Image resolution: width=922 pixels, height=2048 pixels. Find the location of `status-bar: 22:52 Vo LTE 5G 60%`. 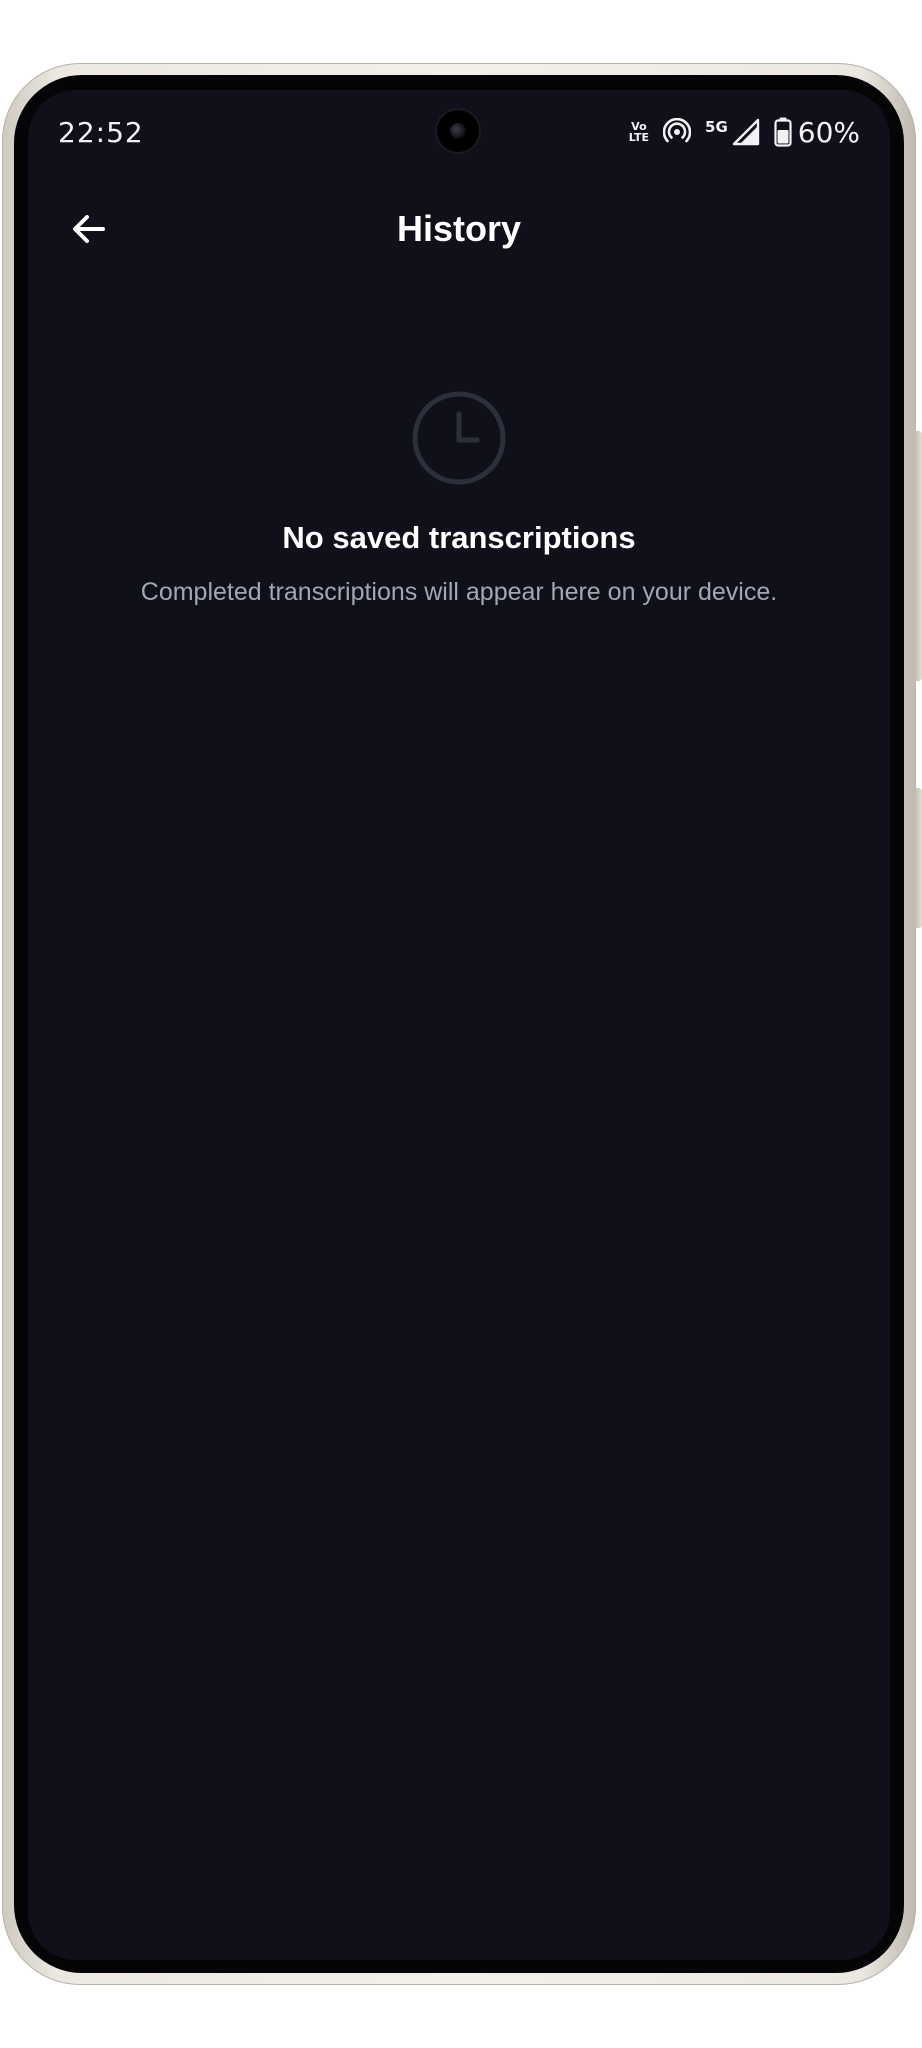

status-bar: 22:52 Vo LTE 5G 60% is located at coordinates (459, 131).